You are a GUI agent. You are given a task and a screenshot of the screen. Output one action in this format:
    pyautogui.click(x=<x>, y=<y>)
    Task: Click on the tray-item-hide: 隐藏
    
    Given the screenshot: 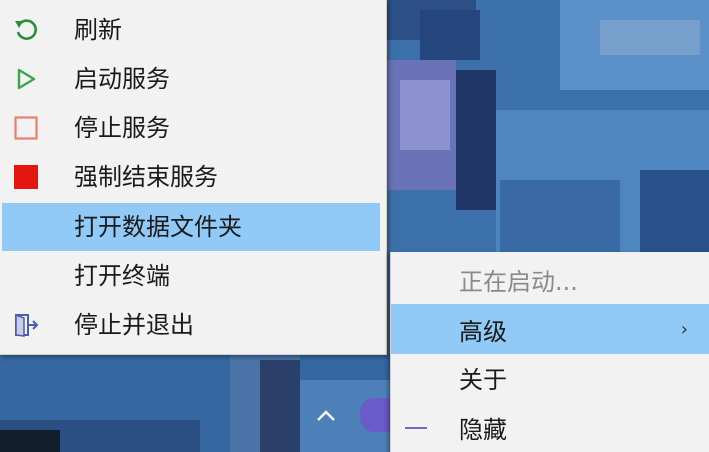 What is the action you would take?
    pyautogui.click(x=550, y=427)
    